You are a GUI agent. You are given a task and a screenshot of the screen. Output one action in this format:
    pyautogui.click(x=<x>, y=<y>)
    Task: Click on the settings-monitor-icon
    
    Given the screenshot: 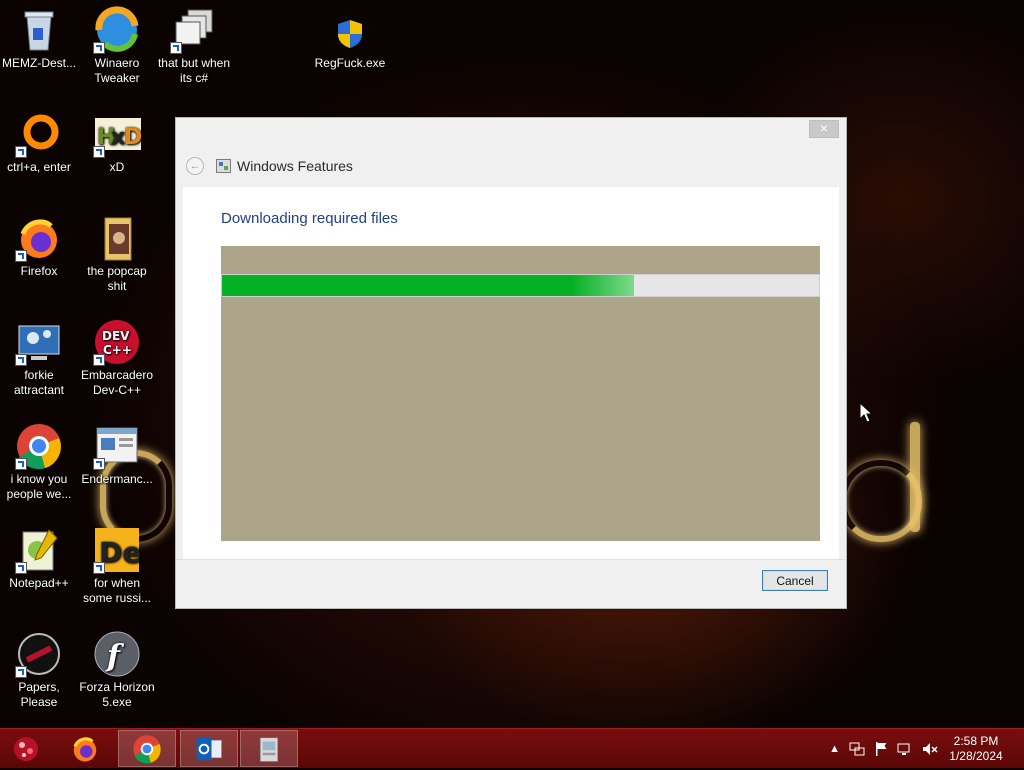 What is the action you would take?
    pyautogui.click(x=39, y=342)
    